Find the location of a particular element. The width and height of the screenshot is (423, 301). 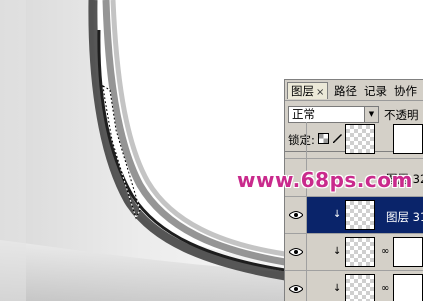

layer-name: 图层 31 is located at coordinates (404, 217).